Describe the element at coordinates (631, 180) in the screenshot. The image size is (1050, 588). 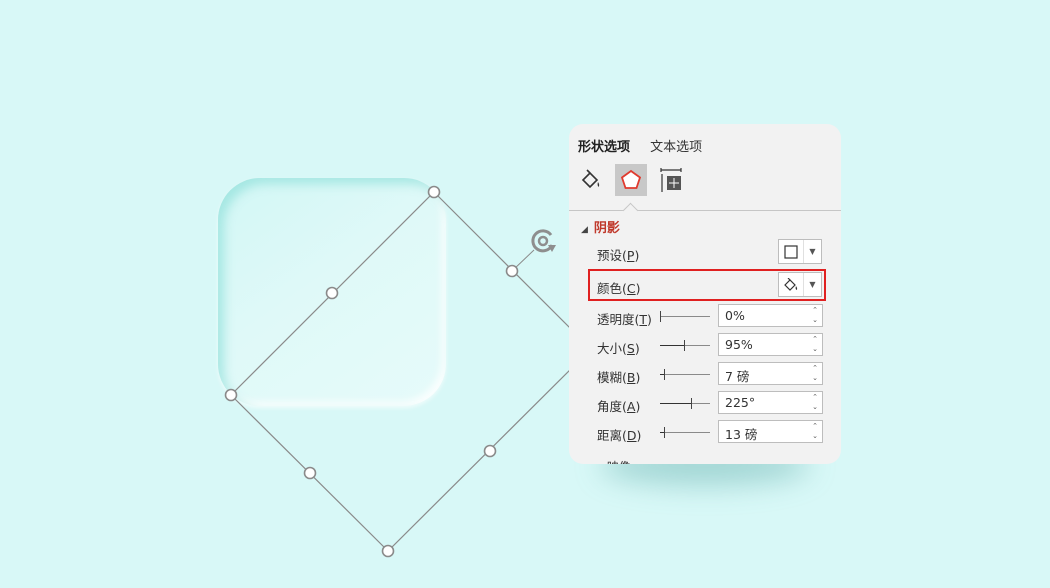
I see `effects-icon` at that location.